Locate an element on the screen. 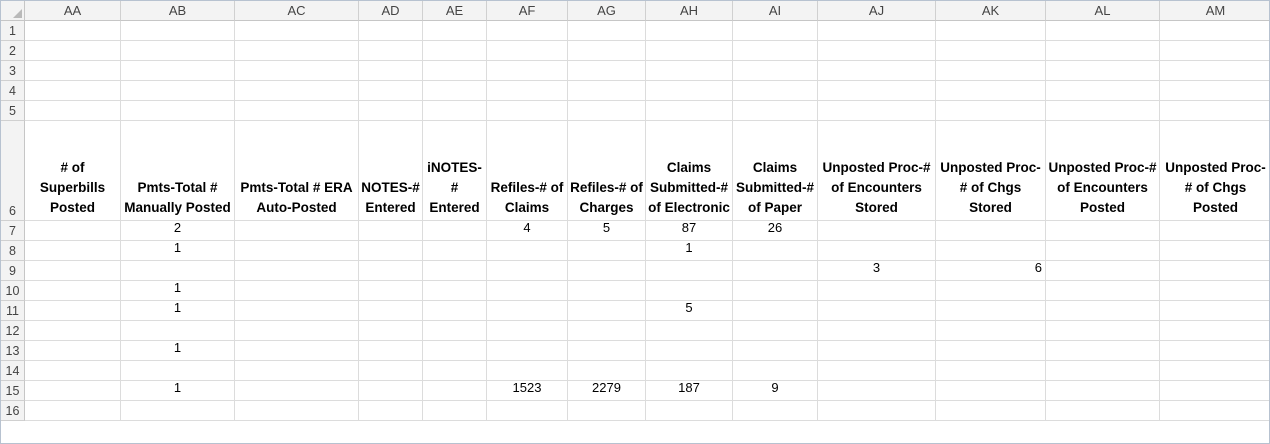 This screenshot has width=1270, height=444. cell-ai12 is located at coordinates (775, 331).